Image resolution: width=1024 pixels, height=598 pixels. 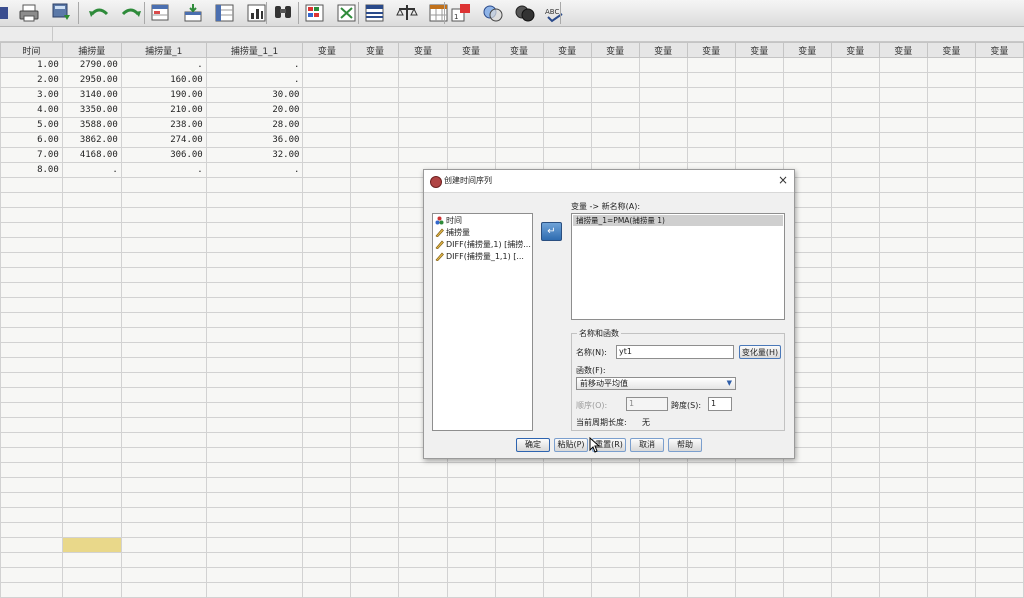 What do you see at coordinates (315, 13) in the screenshot?
I see `insert-cases-icon` at bounding box center [315, 13].